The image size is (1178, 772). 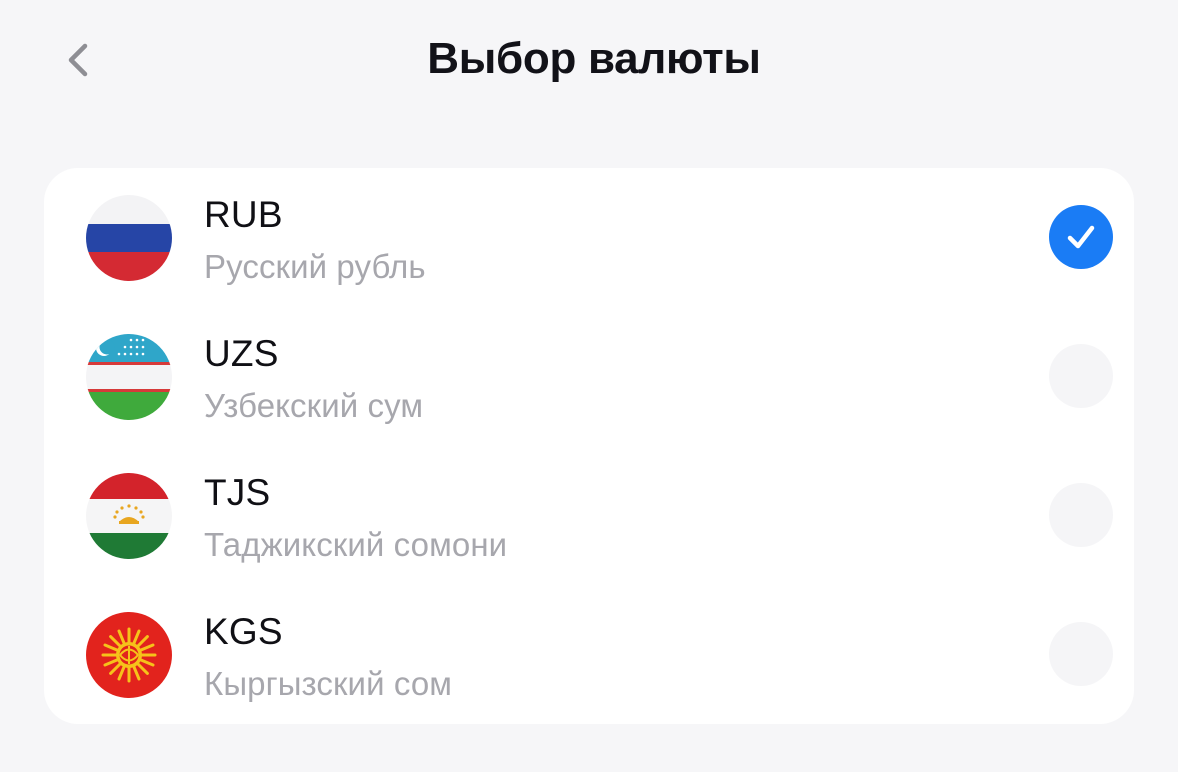 What do you see at coordinates (594, 58) in the screenshot?
I see `page-title: Выбор валюты` at bounding box center [594, 58].